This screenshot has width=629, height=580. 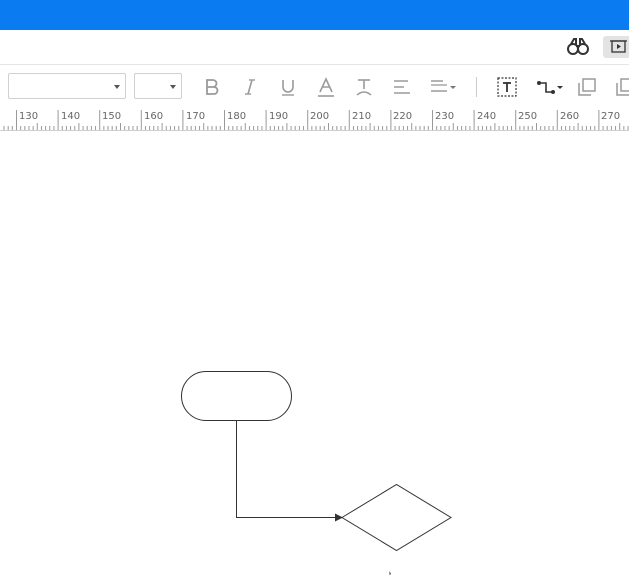 I want to click on ruler-label: 140, so click(x=71, y=116).